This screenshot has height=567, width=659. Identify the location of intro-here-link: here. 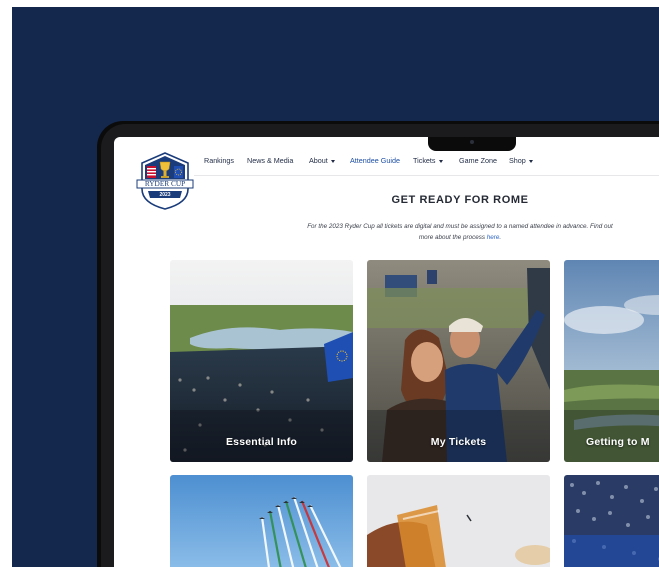
(493, 237).